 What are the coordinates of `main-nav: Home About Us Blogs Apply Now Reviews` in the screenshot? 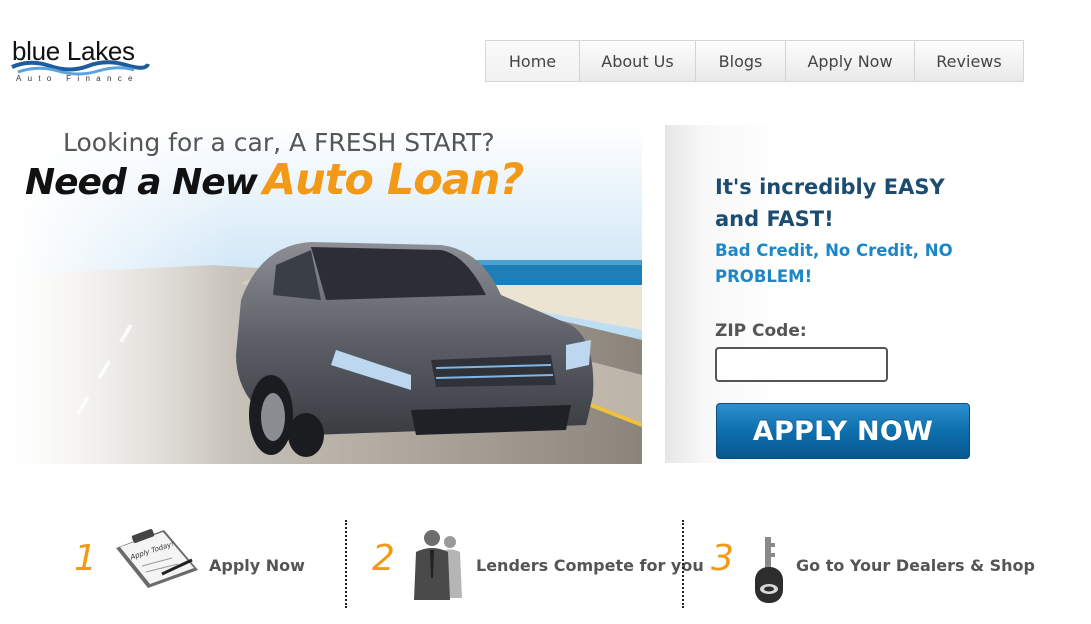 It's located at (754, 61).